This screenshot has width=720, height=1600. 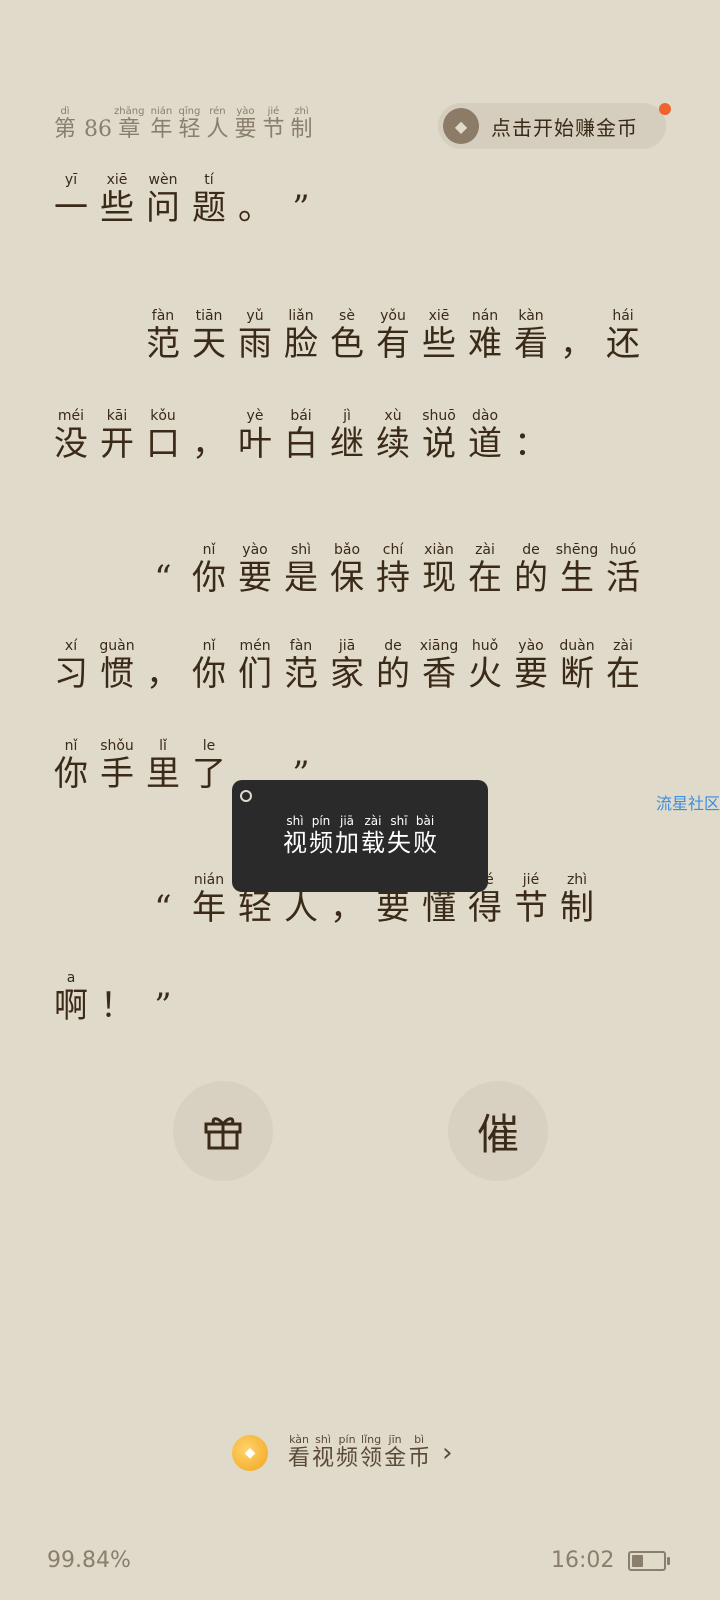 I want to click on text-char: “, so click(x=163, y=900).